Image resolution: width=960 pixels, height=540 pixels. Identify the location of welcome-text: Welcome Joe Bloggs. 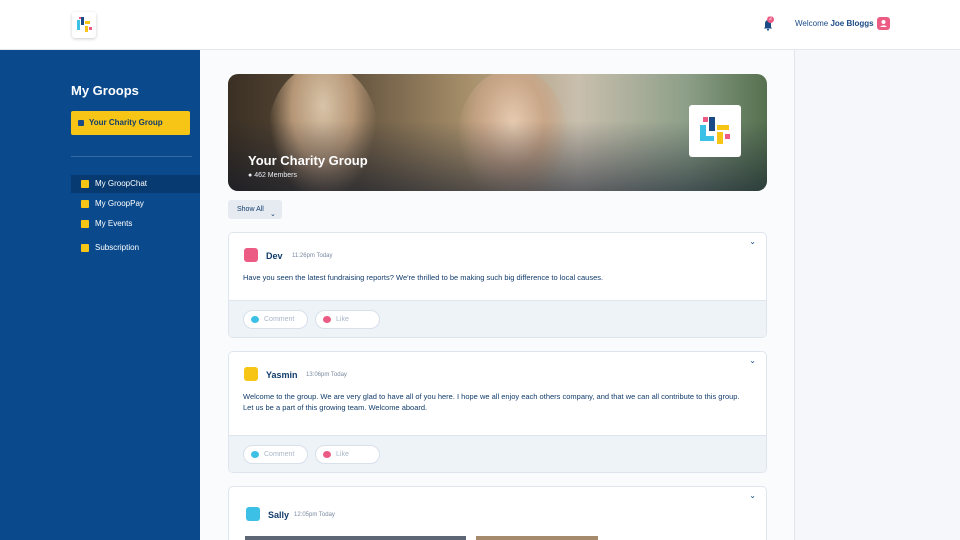
(834, 23).